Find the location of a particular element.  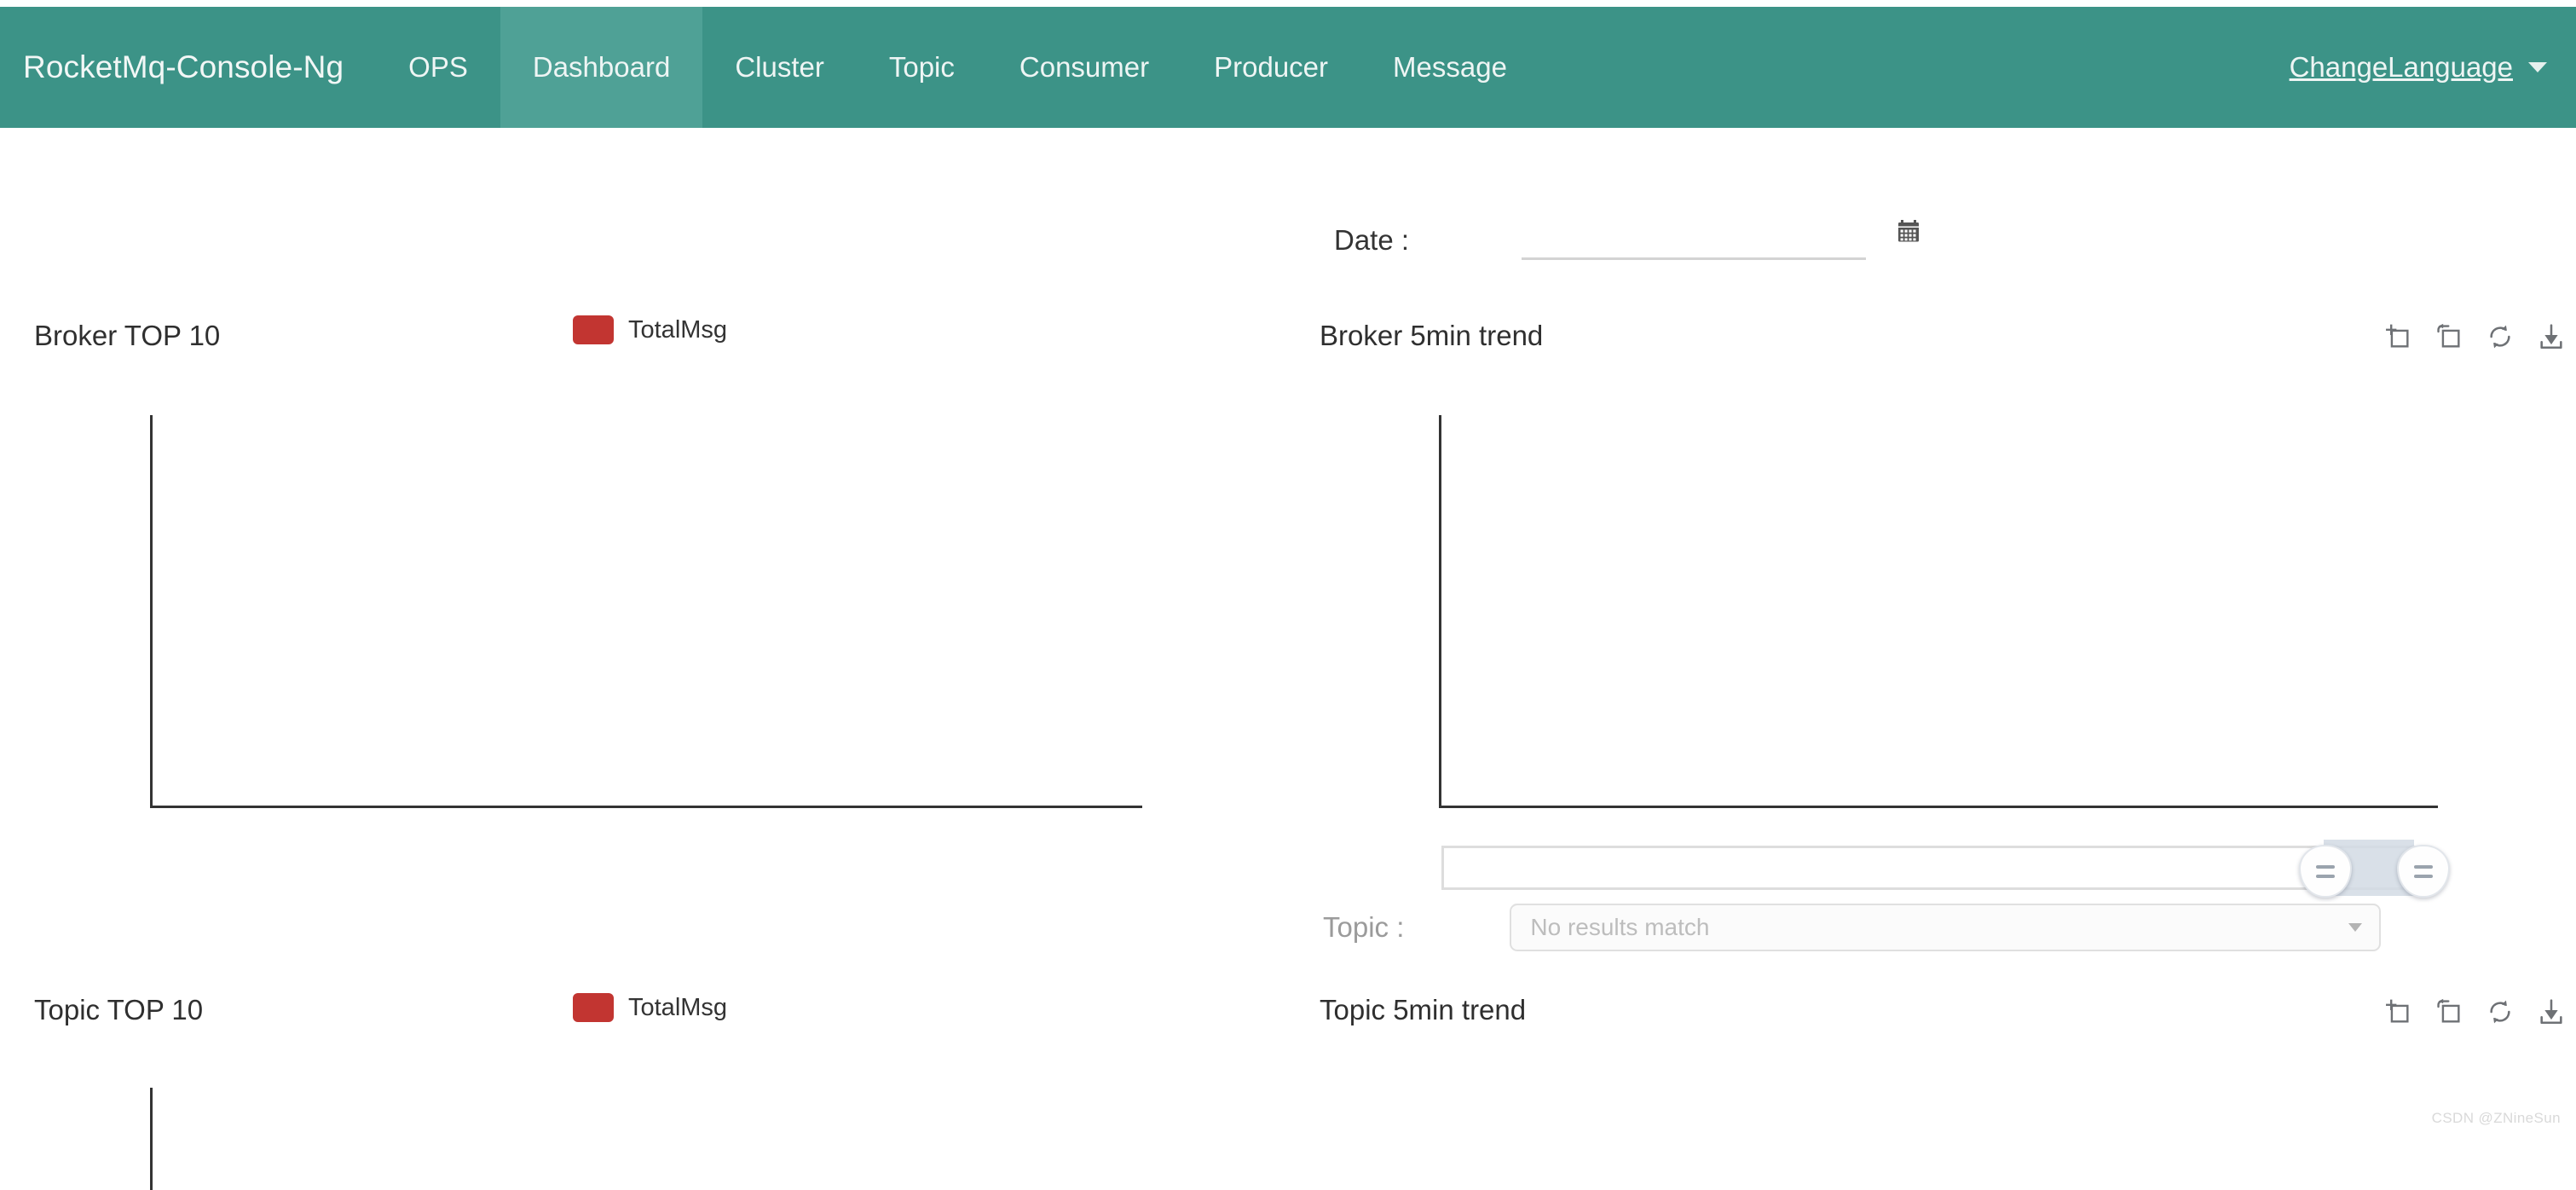

change-language-dropdown: ChangeLanguage is located at coordinates (2418, 67).